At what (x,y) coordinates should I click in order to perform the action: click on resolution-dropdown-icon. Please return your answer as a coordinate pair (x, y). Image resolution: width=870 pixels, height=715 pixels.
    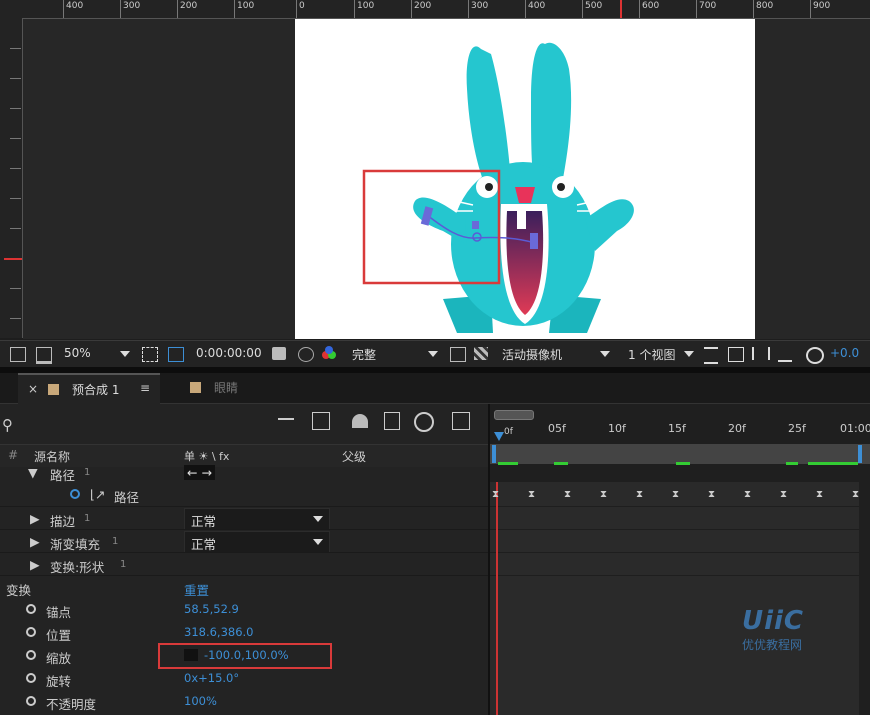
    Looking at the image, I should click on (433, 354).